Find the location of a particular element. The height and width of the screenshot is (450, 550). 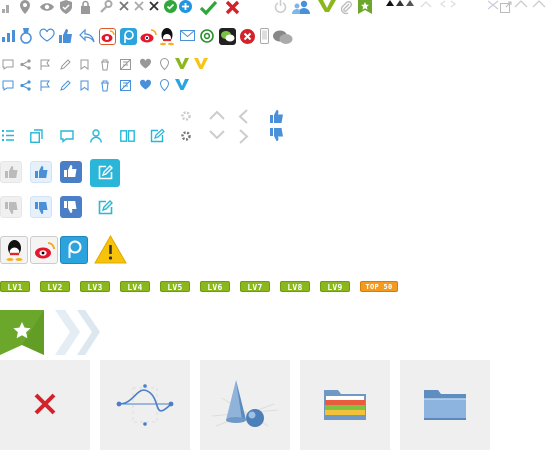

tile-3d-shapes is located at coordinates (245, 405).